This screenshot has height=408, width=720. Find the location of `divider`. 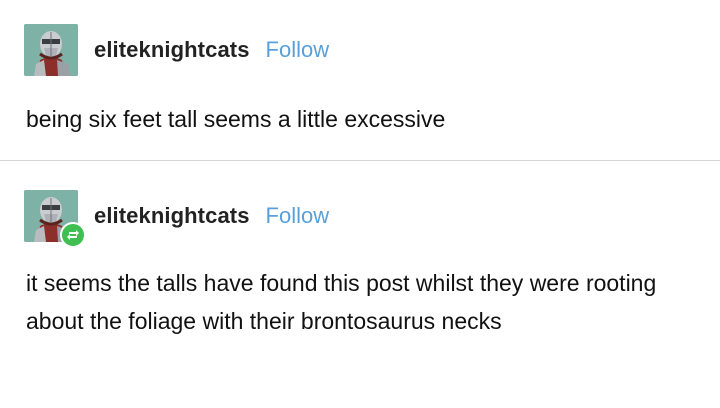

divider is located at coordinates (360, 160).